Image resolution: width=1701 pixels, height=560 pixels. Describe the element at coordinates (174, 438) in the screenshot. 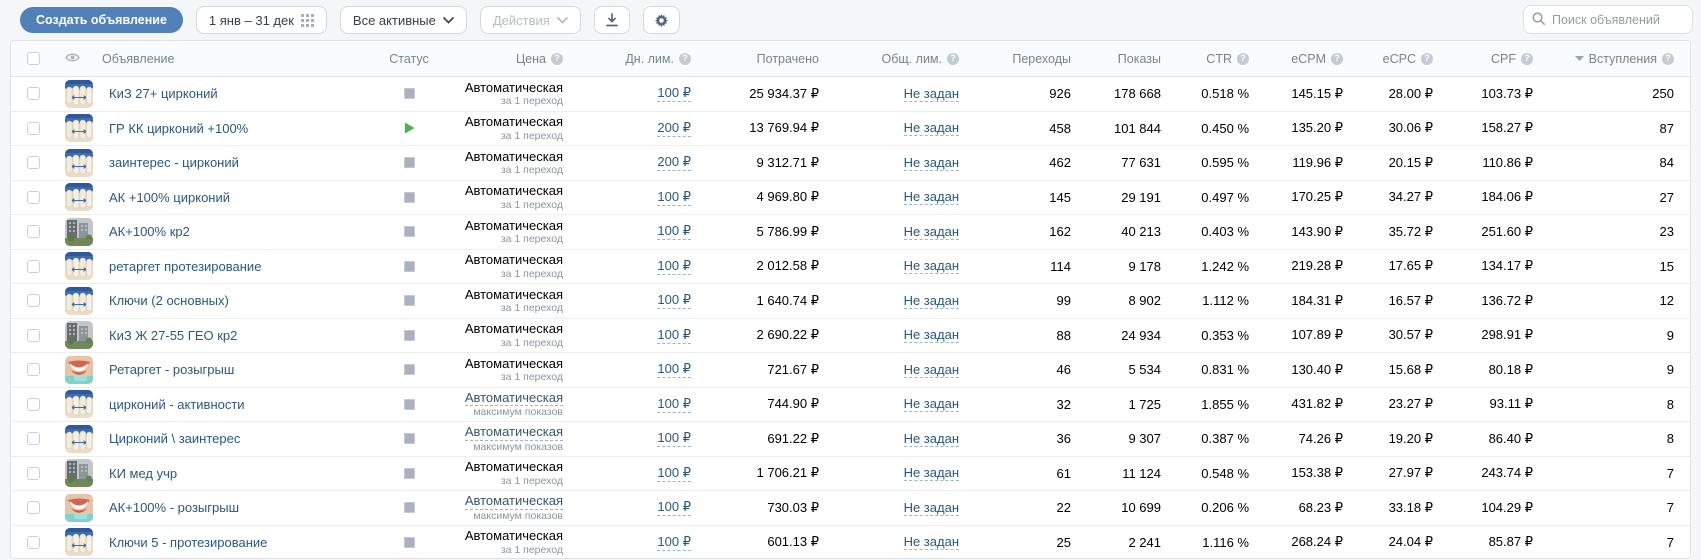

I see `ad-name-link: Цирконий \ заинтерес` at that location.